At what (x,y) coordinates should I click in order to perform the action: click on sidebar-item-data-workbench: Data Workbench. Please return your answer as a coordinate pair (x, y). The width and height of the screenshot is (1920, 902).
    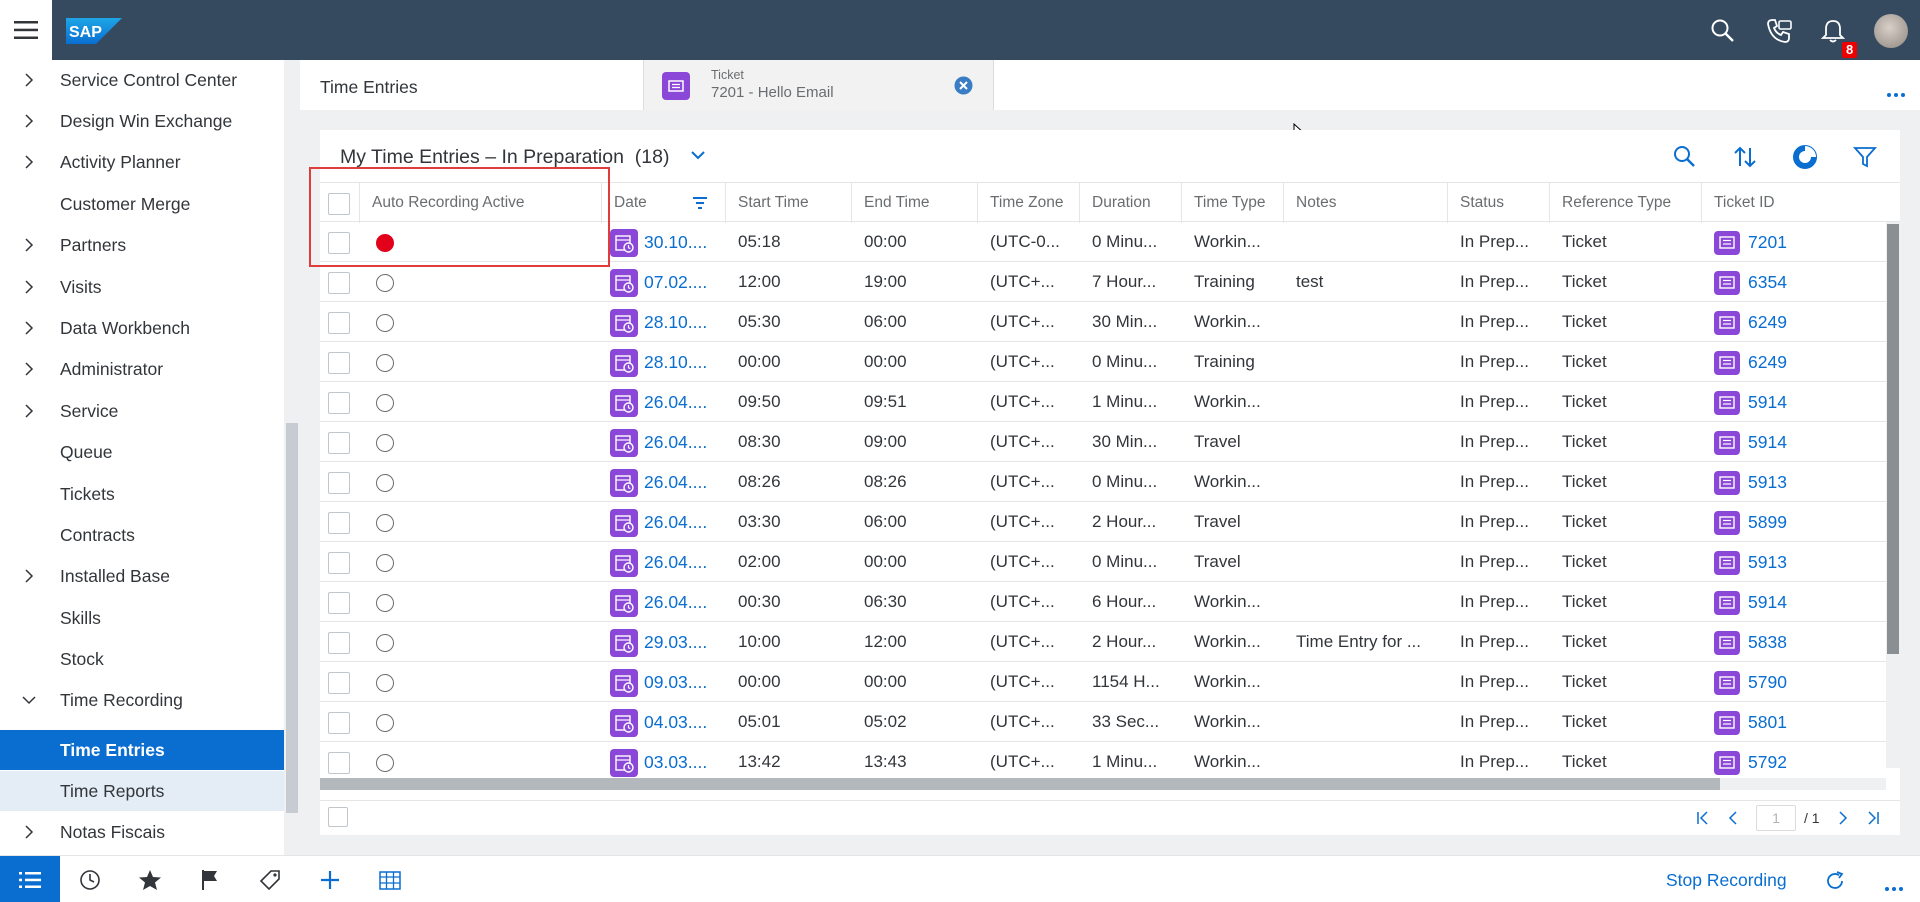
    Looking at the image, I should click on (142, 328).